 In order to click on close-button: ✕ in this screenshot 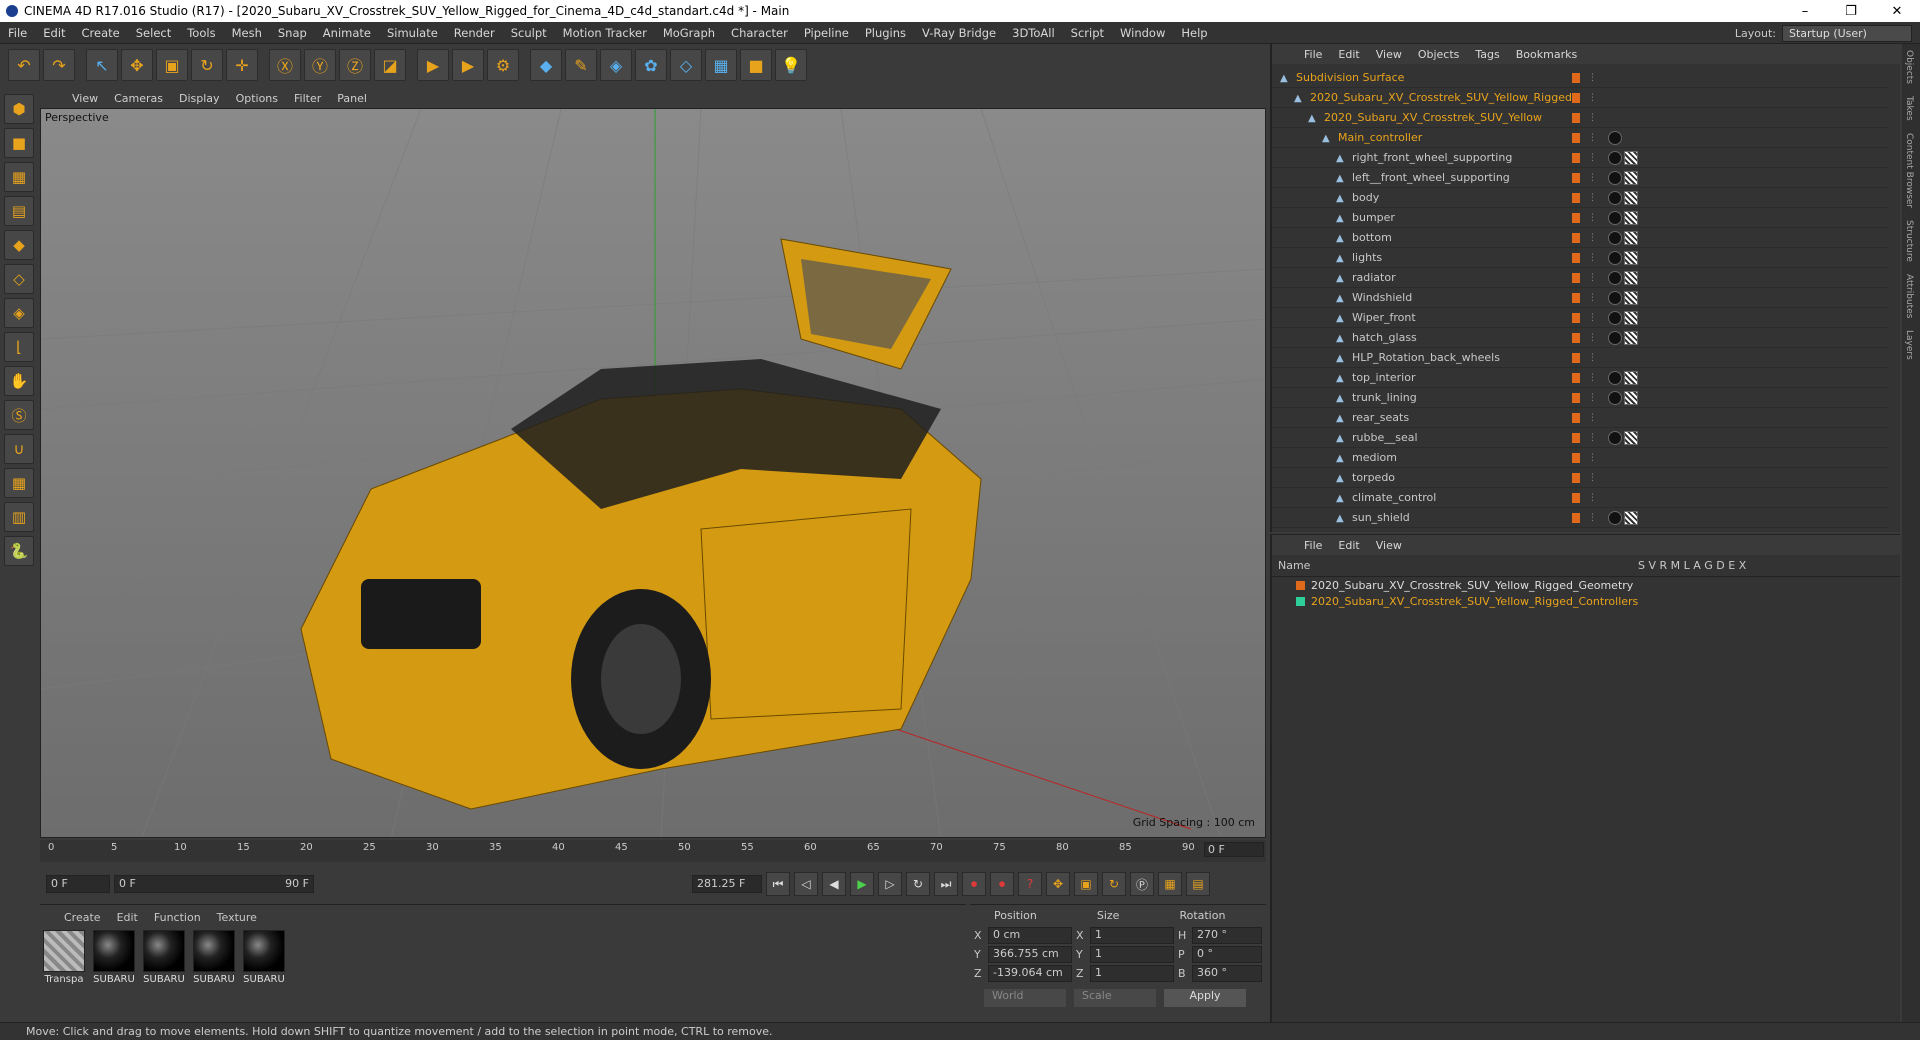, I will do `click(1897, 11)`.